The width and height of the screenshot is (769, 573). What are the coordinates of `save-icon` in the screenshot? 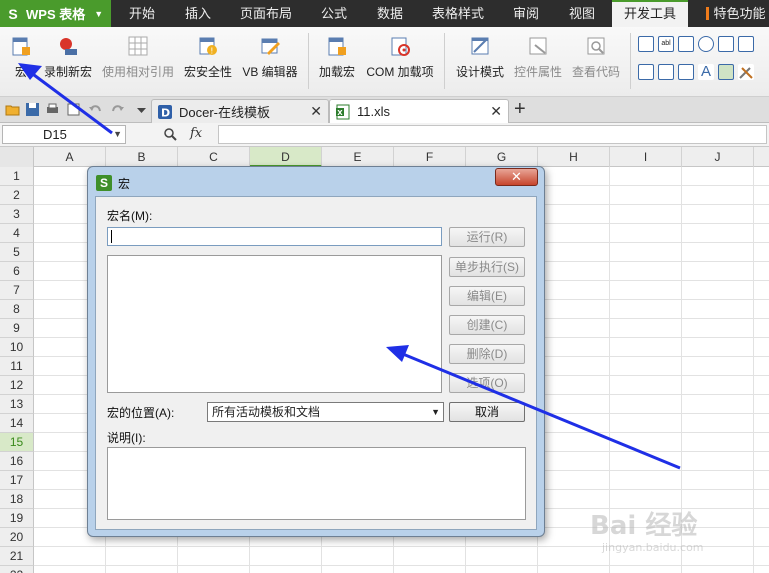 It's located at (32, 109).